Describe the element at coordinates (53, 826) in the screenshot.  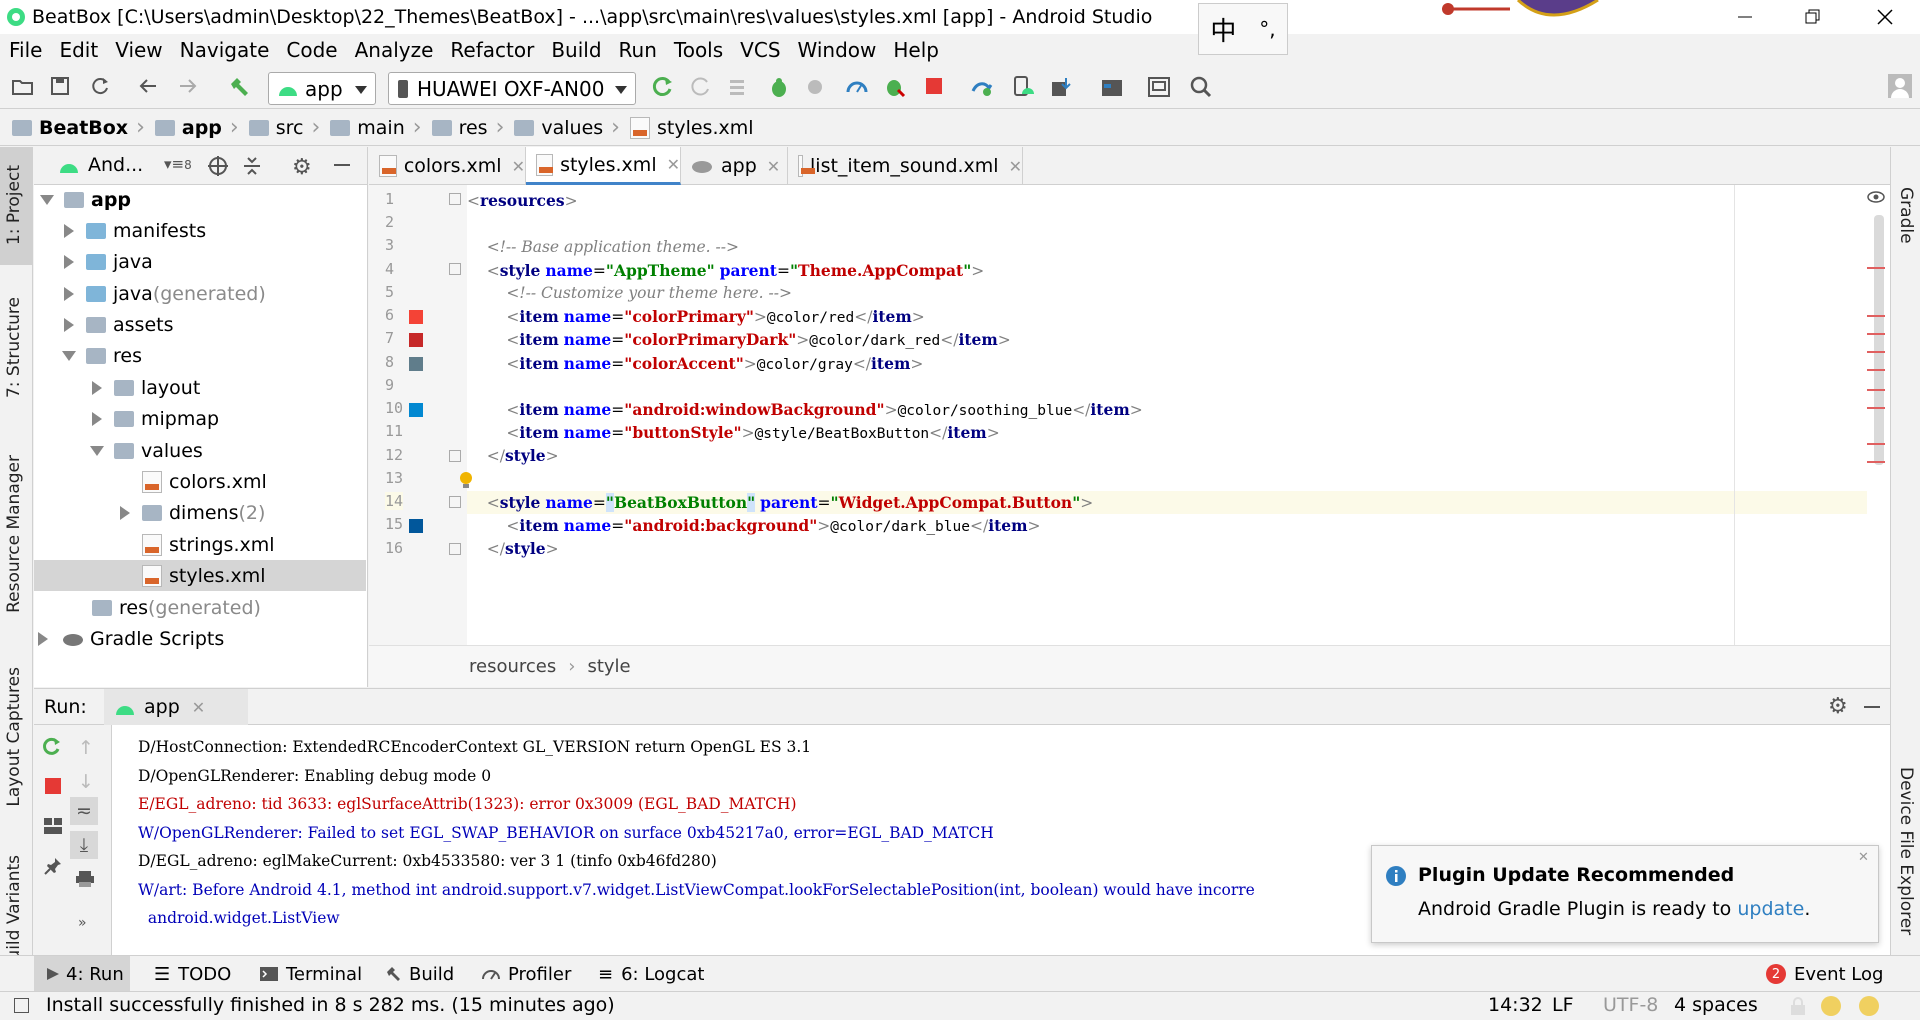
I see `restore-layout-icon` at that location.